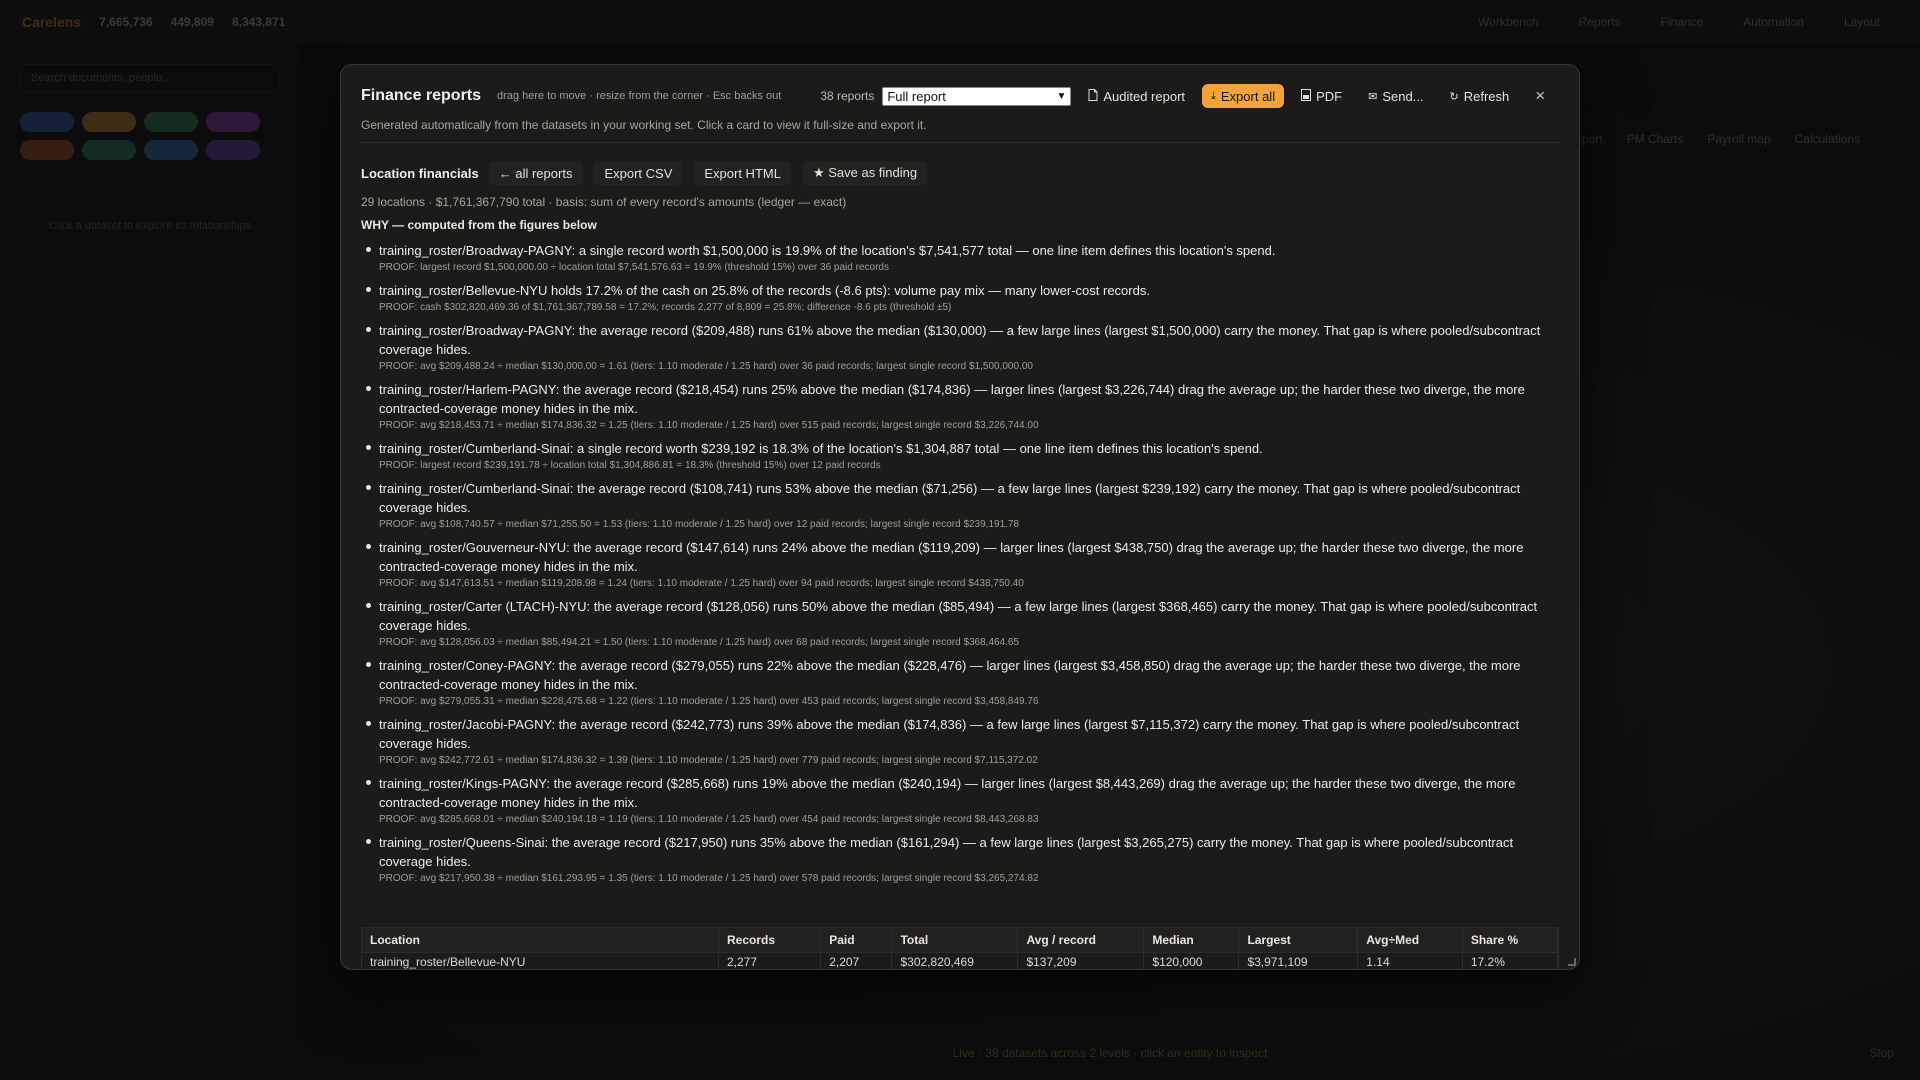  What do you see at coordinates (1510, 960) in the screenshot?
I see `table-cell: 17.2%` at bounding box center [1510, 960].